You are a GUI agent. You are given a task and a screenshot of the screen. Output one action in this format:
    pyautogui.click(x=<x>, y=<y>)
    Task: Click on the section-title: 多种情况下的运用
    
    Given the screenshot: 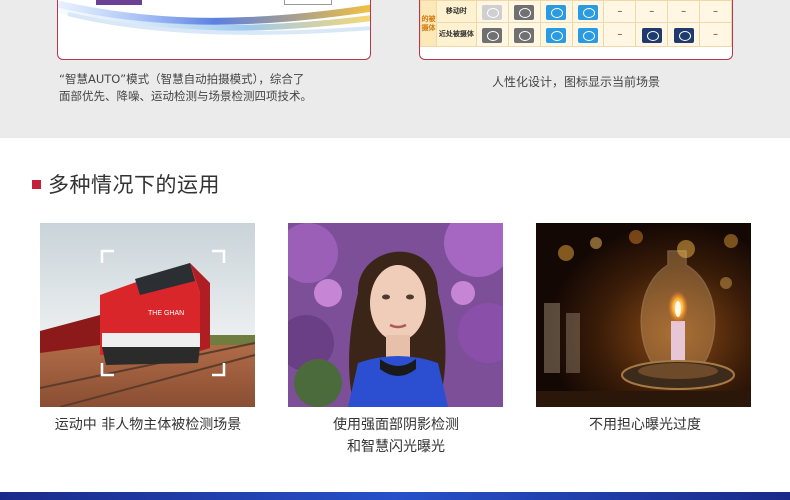 What is the action you would take?
    pyautogui.click(x=134, y=185)
    